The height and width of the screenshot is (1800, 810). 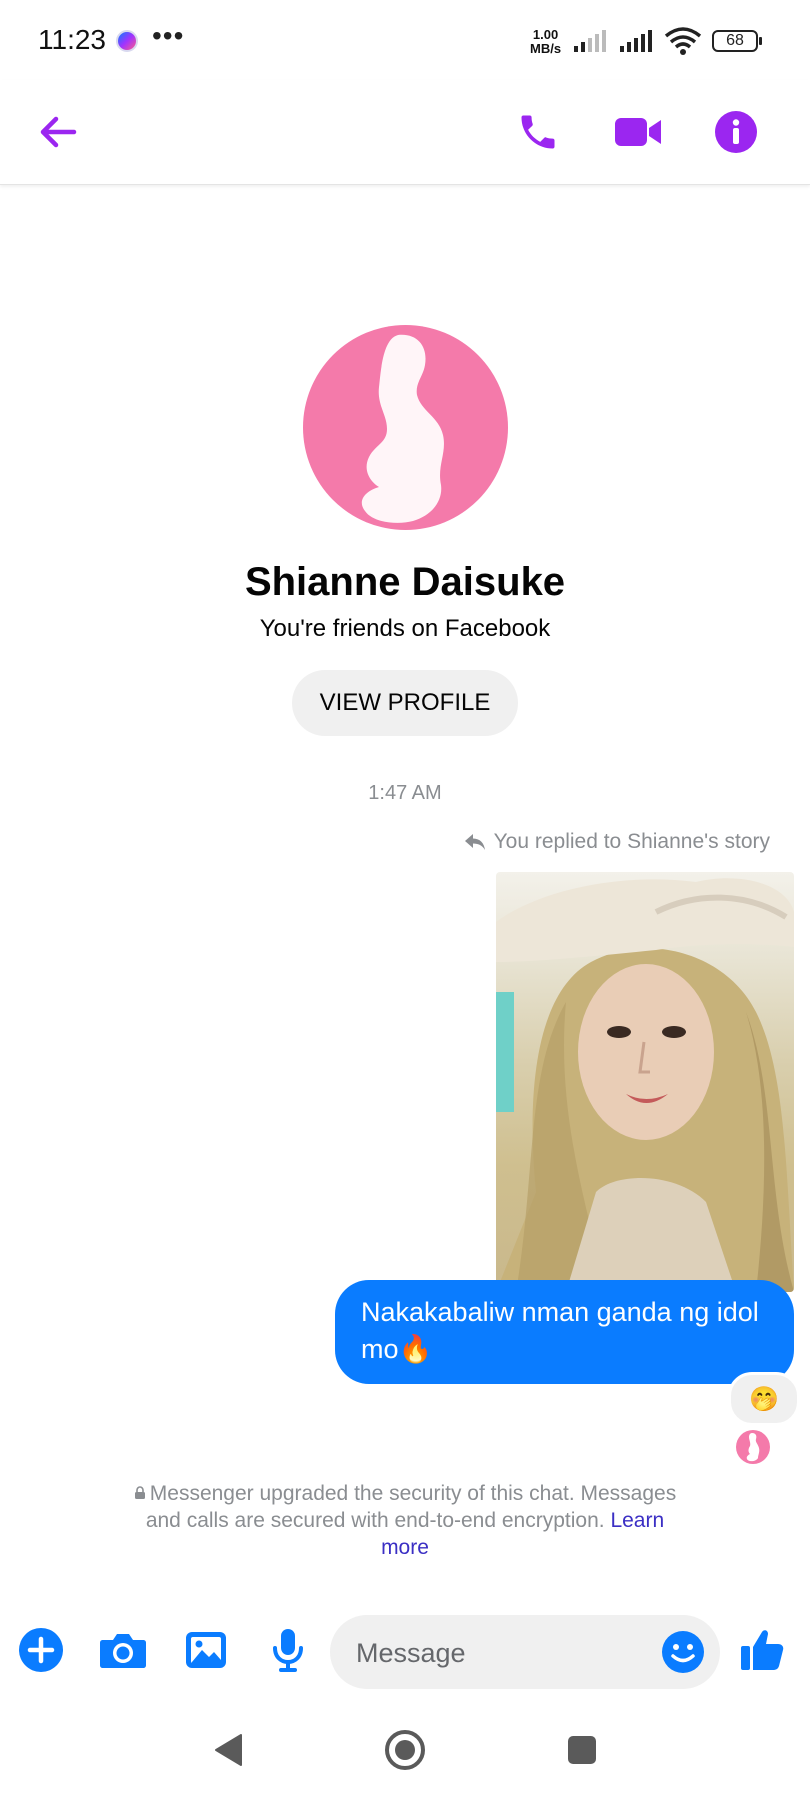 I want to click on voice-message-button, so click(x=288, y=1650).